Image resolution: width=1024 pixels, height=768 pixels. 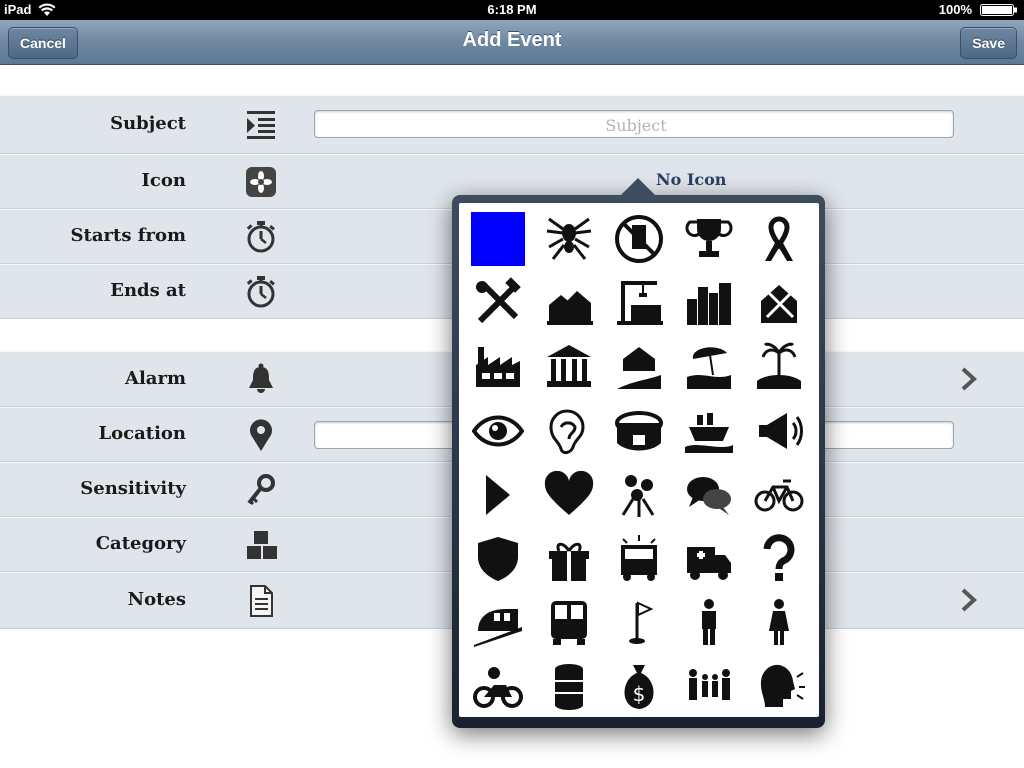 I want to click on icon-option-bouquet-icon, so click(x=639, y=495).